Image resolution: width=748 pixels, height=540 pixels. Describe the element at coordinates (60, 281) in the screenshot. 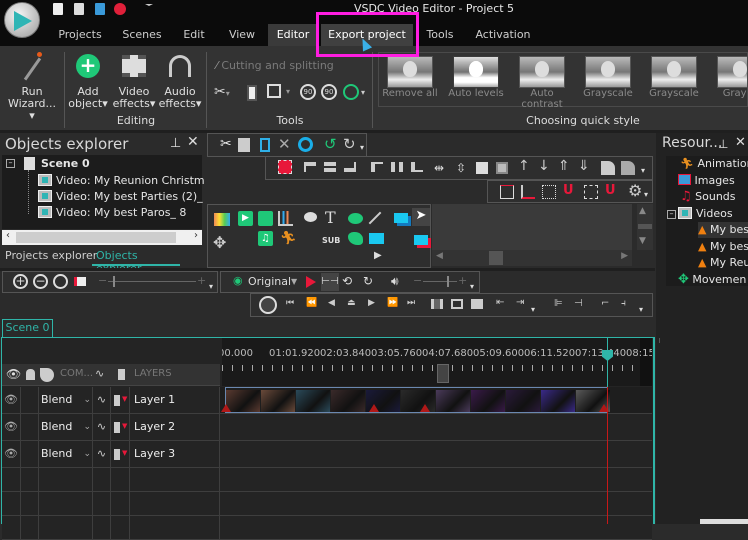

I see `zoom-fit-icon` at that location.